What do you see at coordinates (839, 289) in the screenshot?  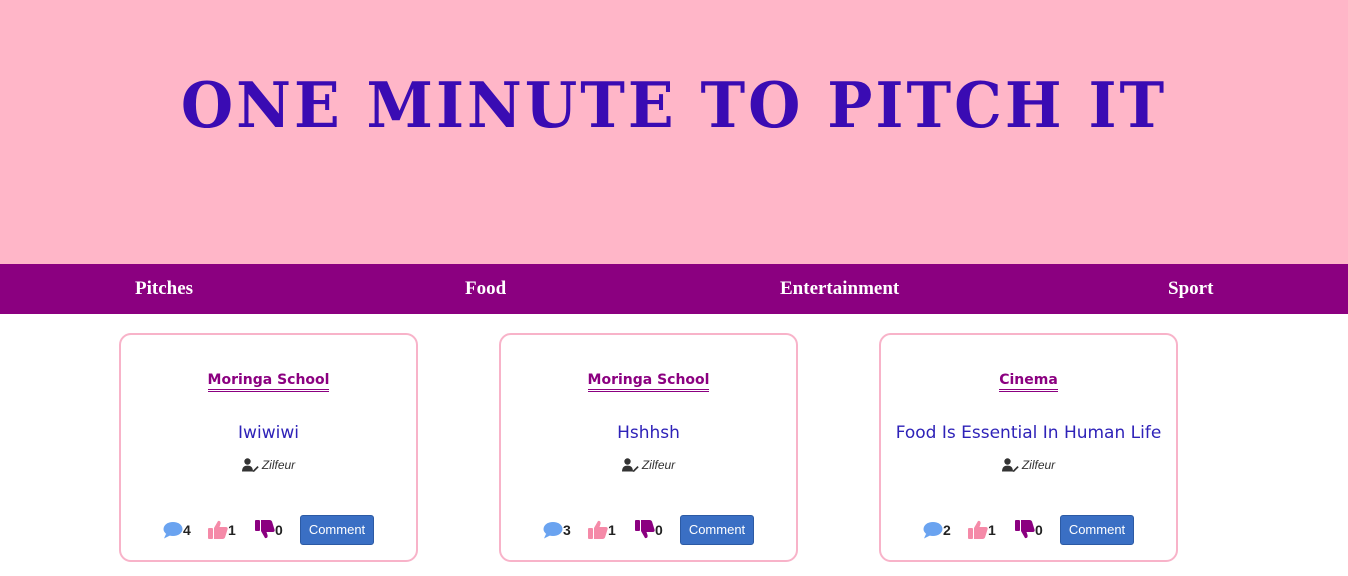 I see `nav-link-entertainment: Entertainment` at bounding box center [839, 289].